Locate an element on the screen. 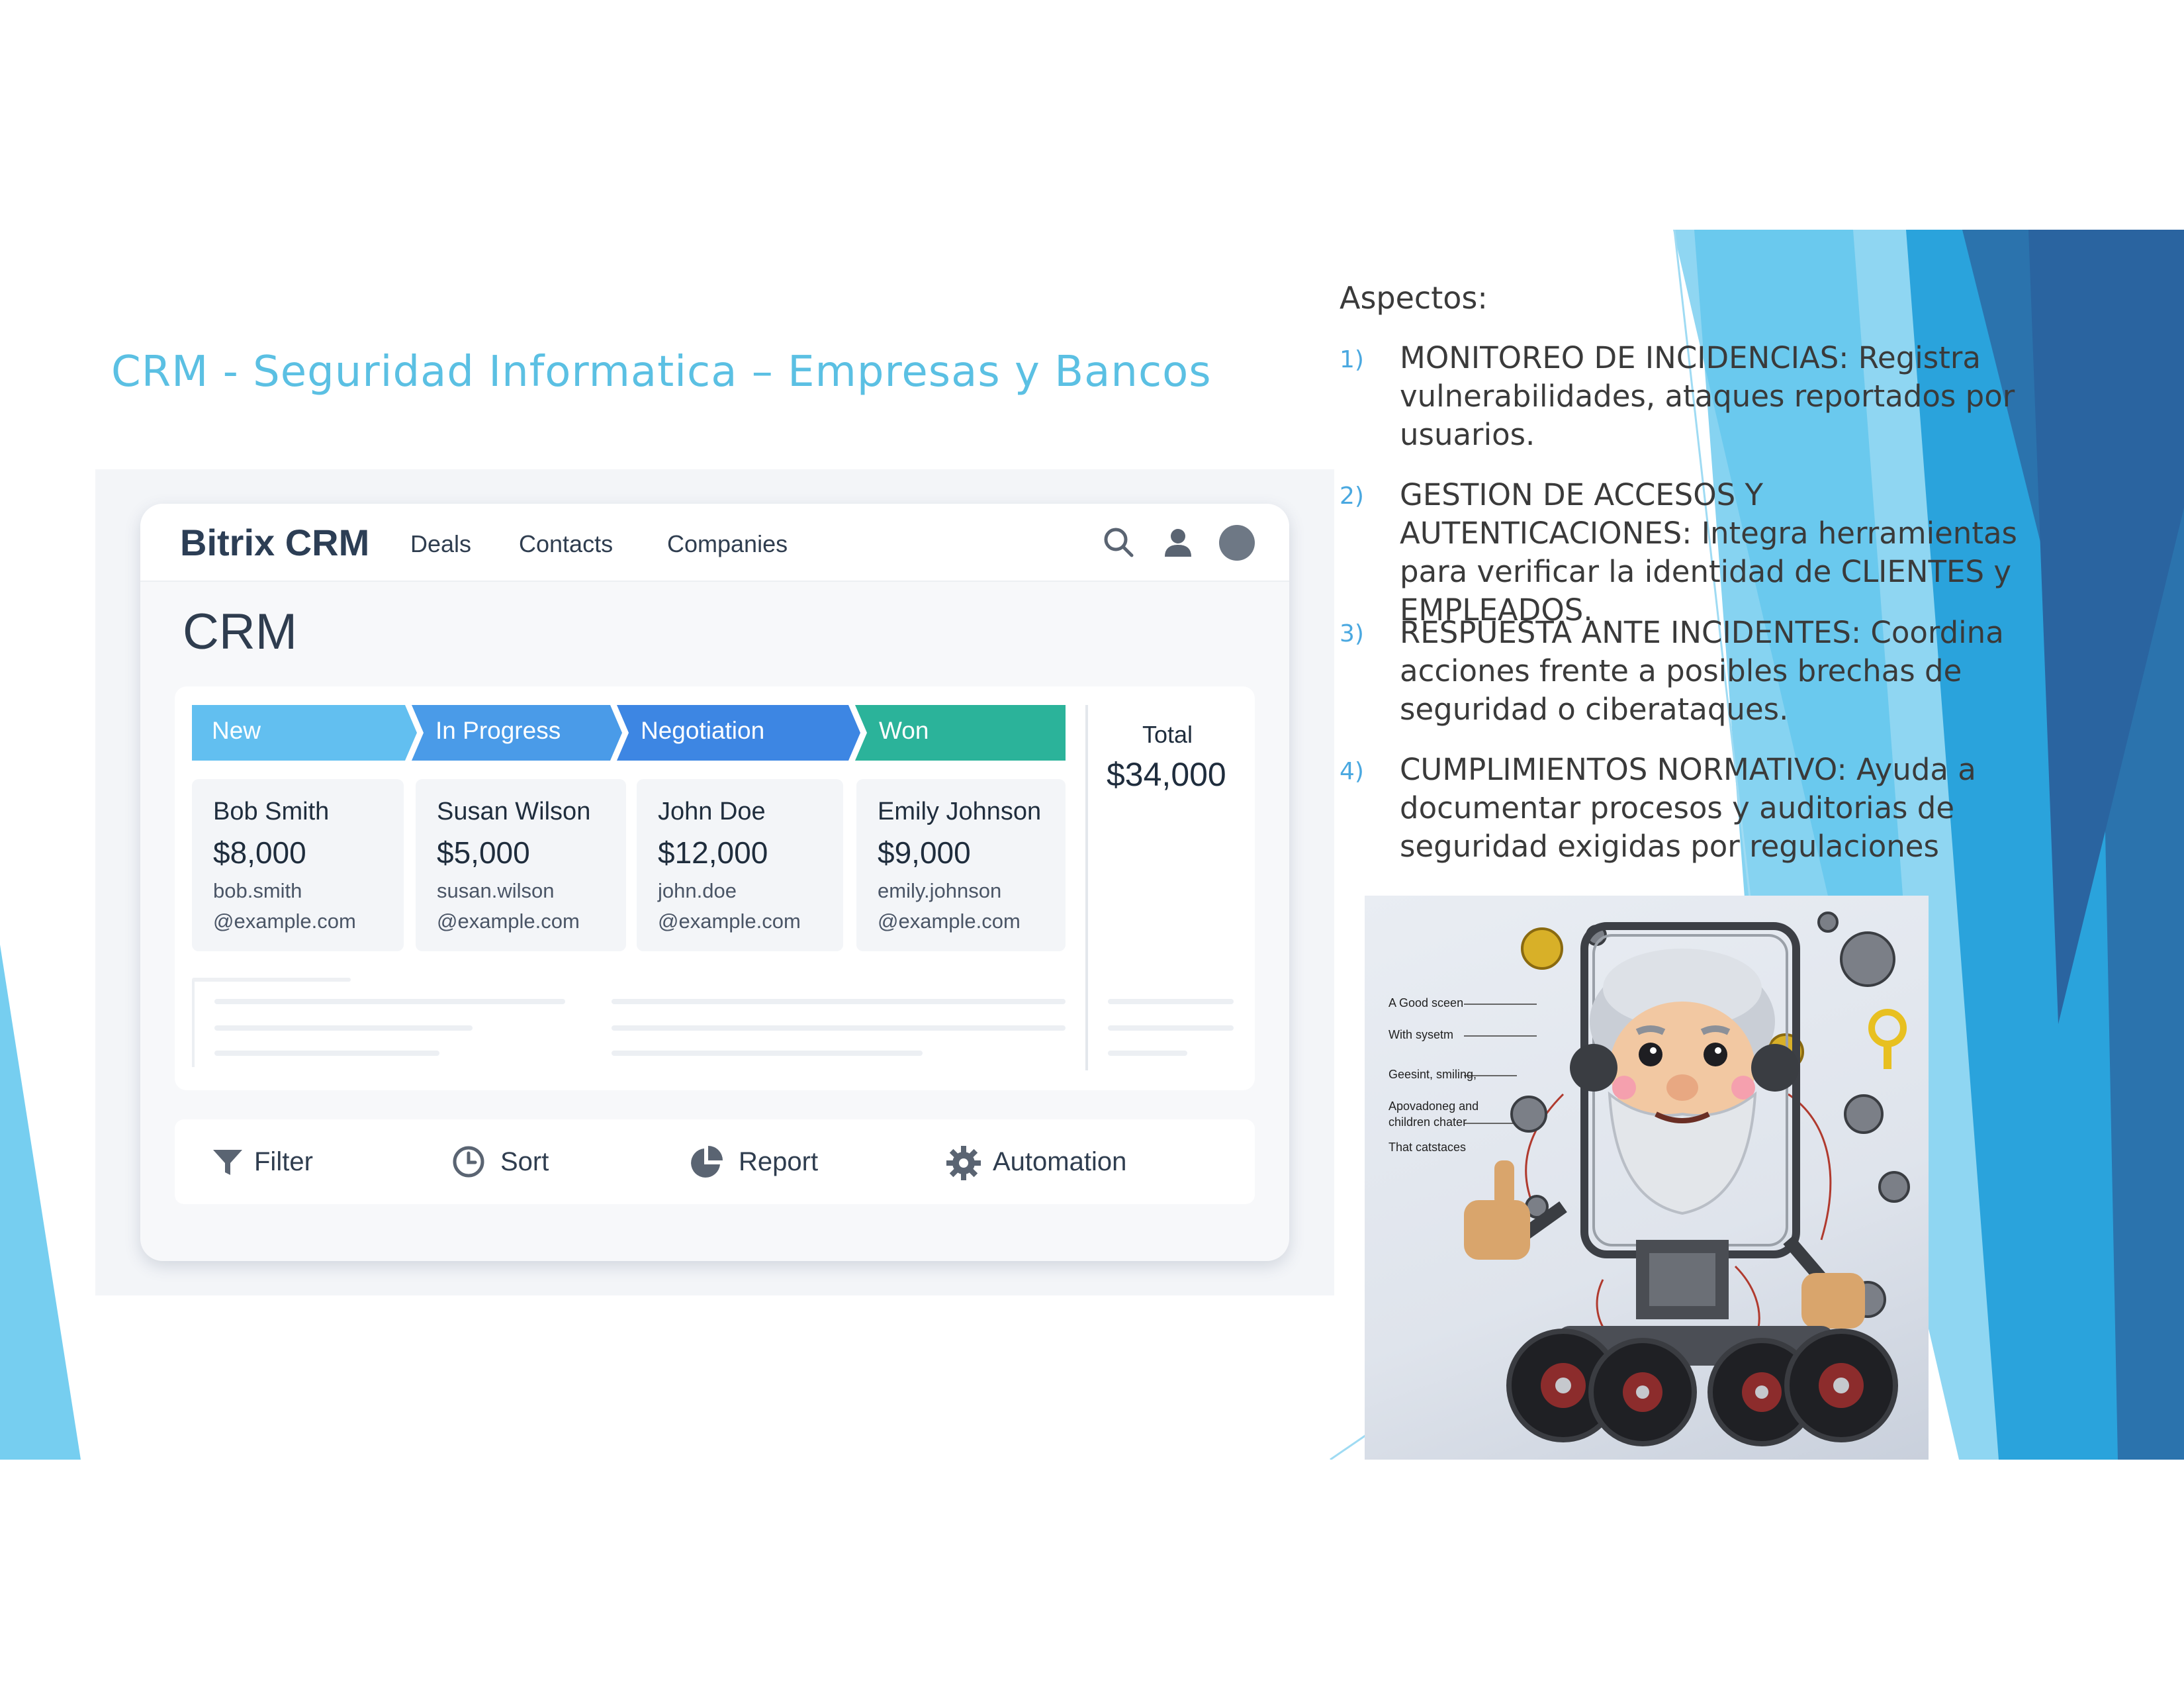 The width and height of the screenshot is (2184, 1688). aspect-number: 1) is located at coordinates (1352, 359).